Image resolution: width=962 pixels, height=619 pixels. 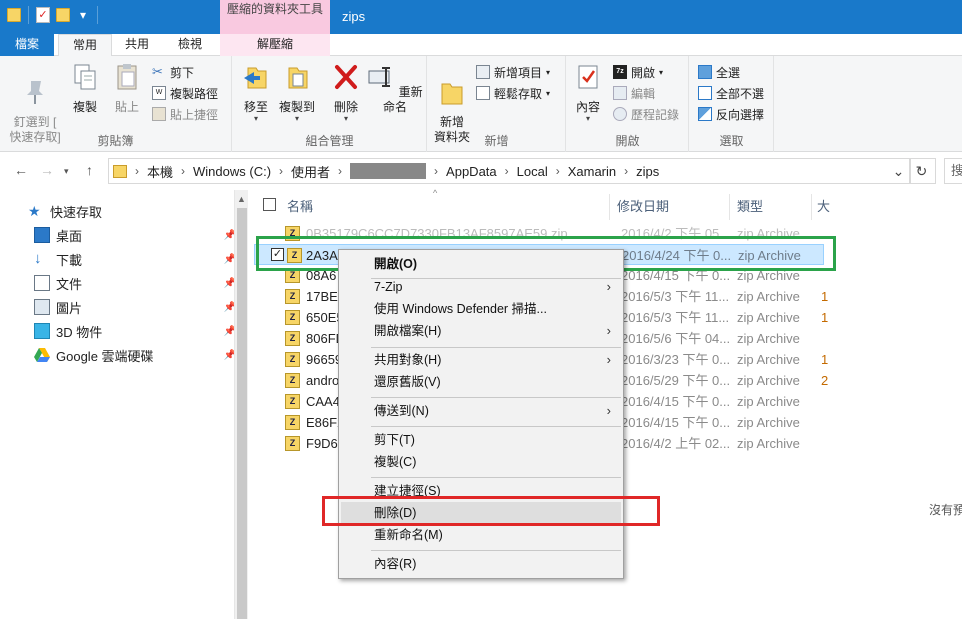 I want to click on cube-icon, so click(x=42, y=331).